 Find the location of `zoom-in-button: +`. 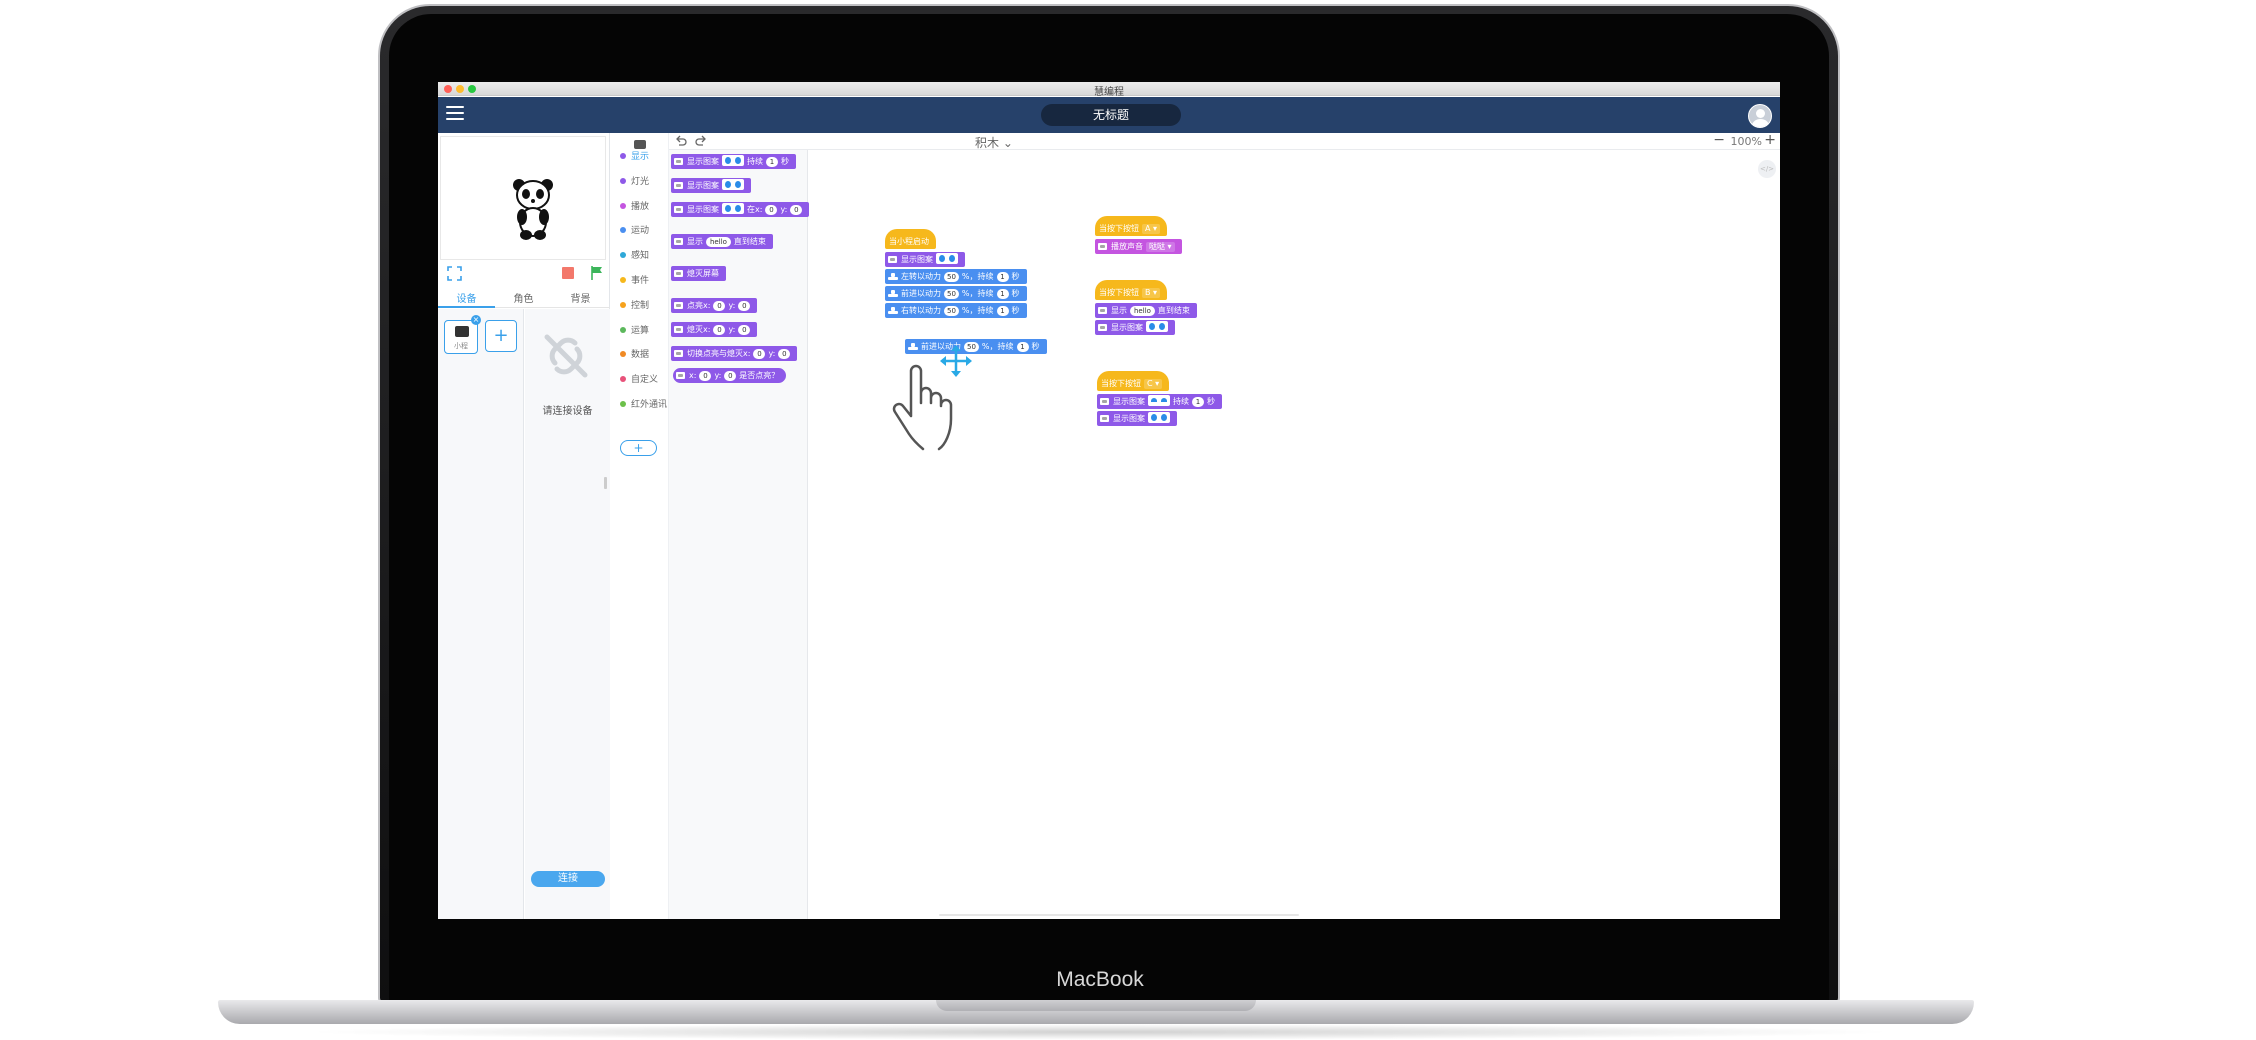

zoom-in-button: + is located at coordinates (1770, 140).